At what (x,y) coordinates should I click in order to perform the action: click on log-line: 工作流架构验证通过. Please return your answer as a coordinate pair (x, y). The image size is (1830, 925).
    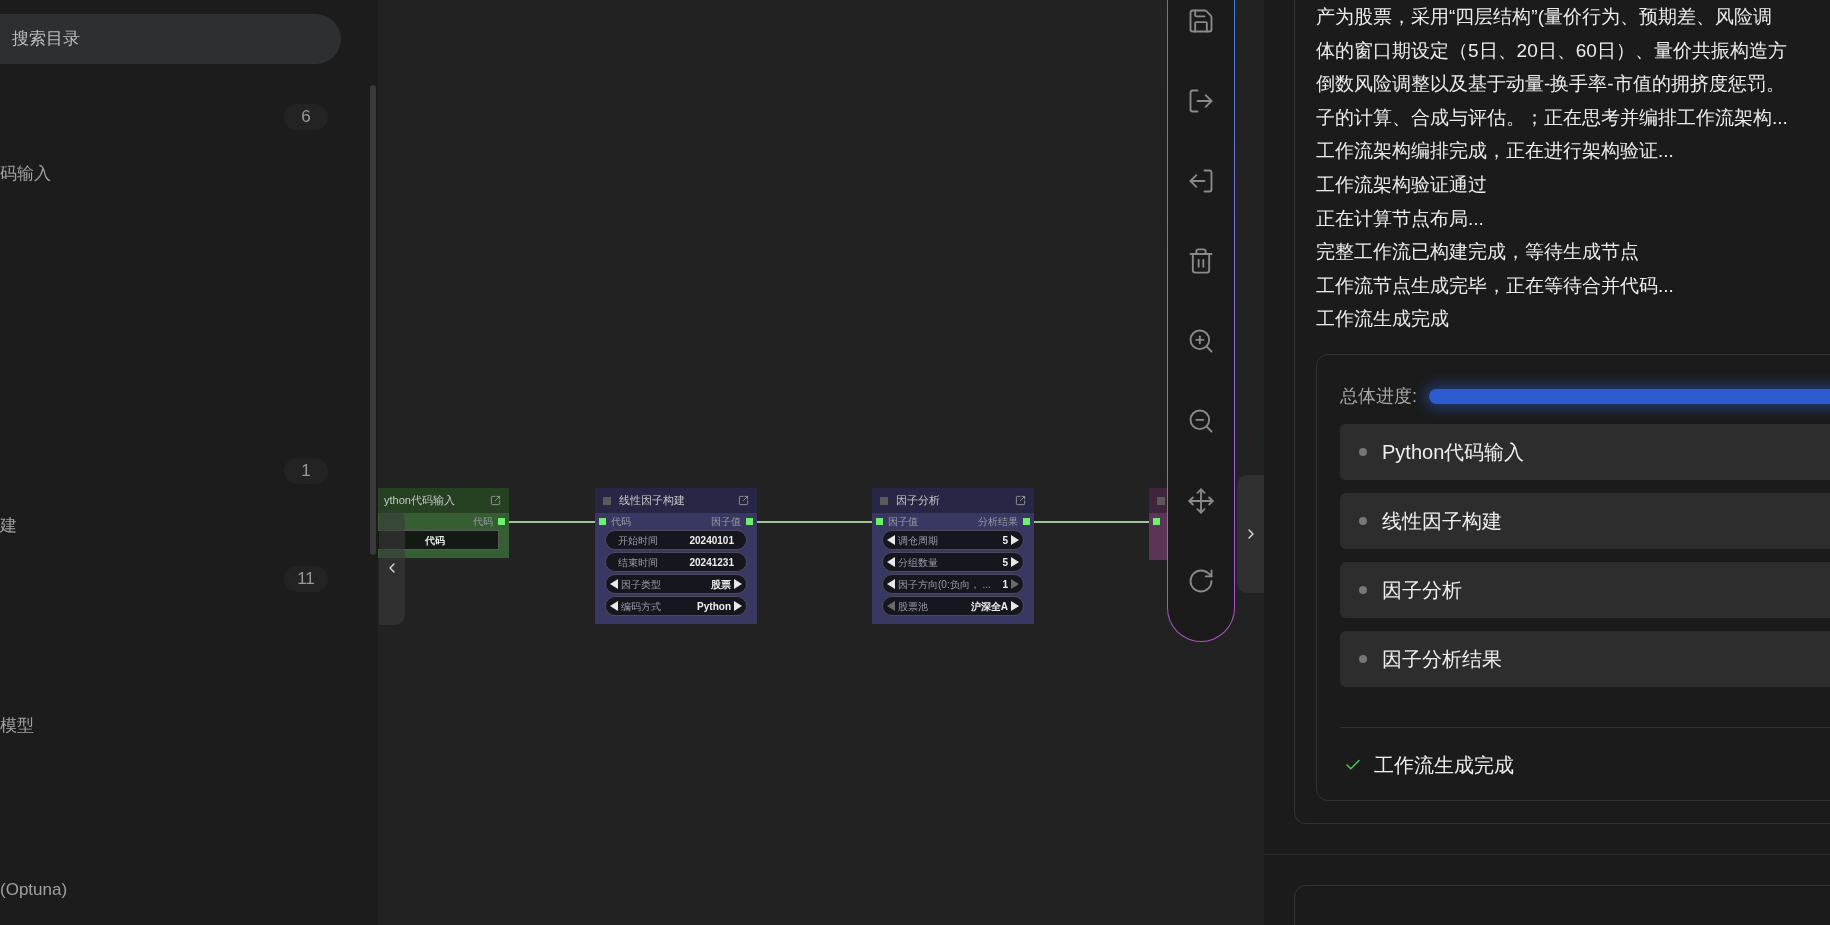
    Looking at the image, I should click on (1402, 184).